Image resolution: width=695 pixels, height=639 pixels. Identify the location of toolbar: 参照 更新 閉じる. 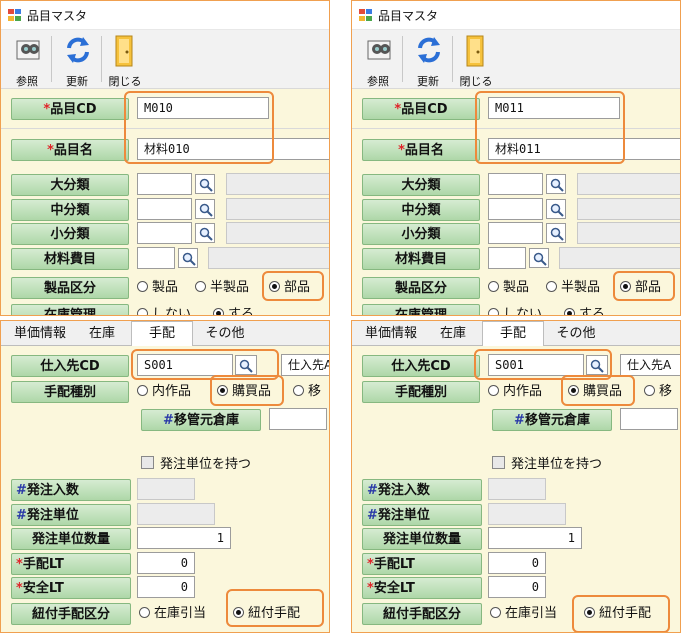
(516, 59).